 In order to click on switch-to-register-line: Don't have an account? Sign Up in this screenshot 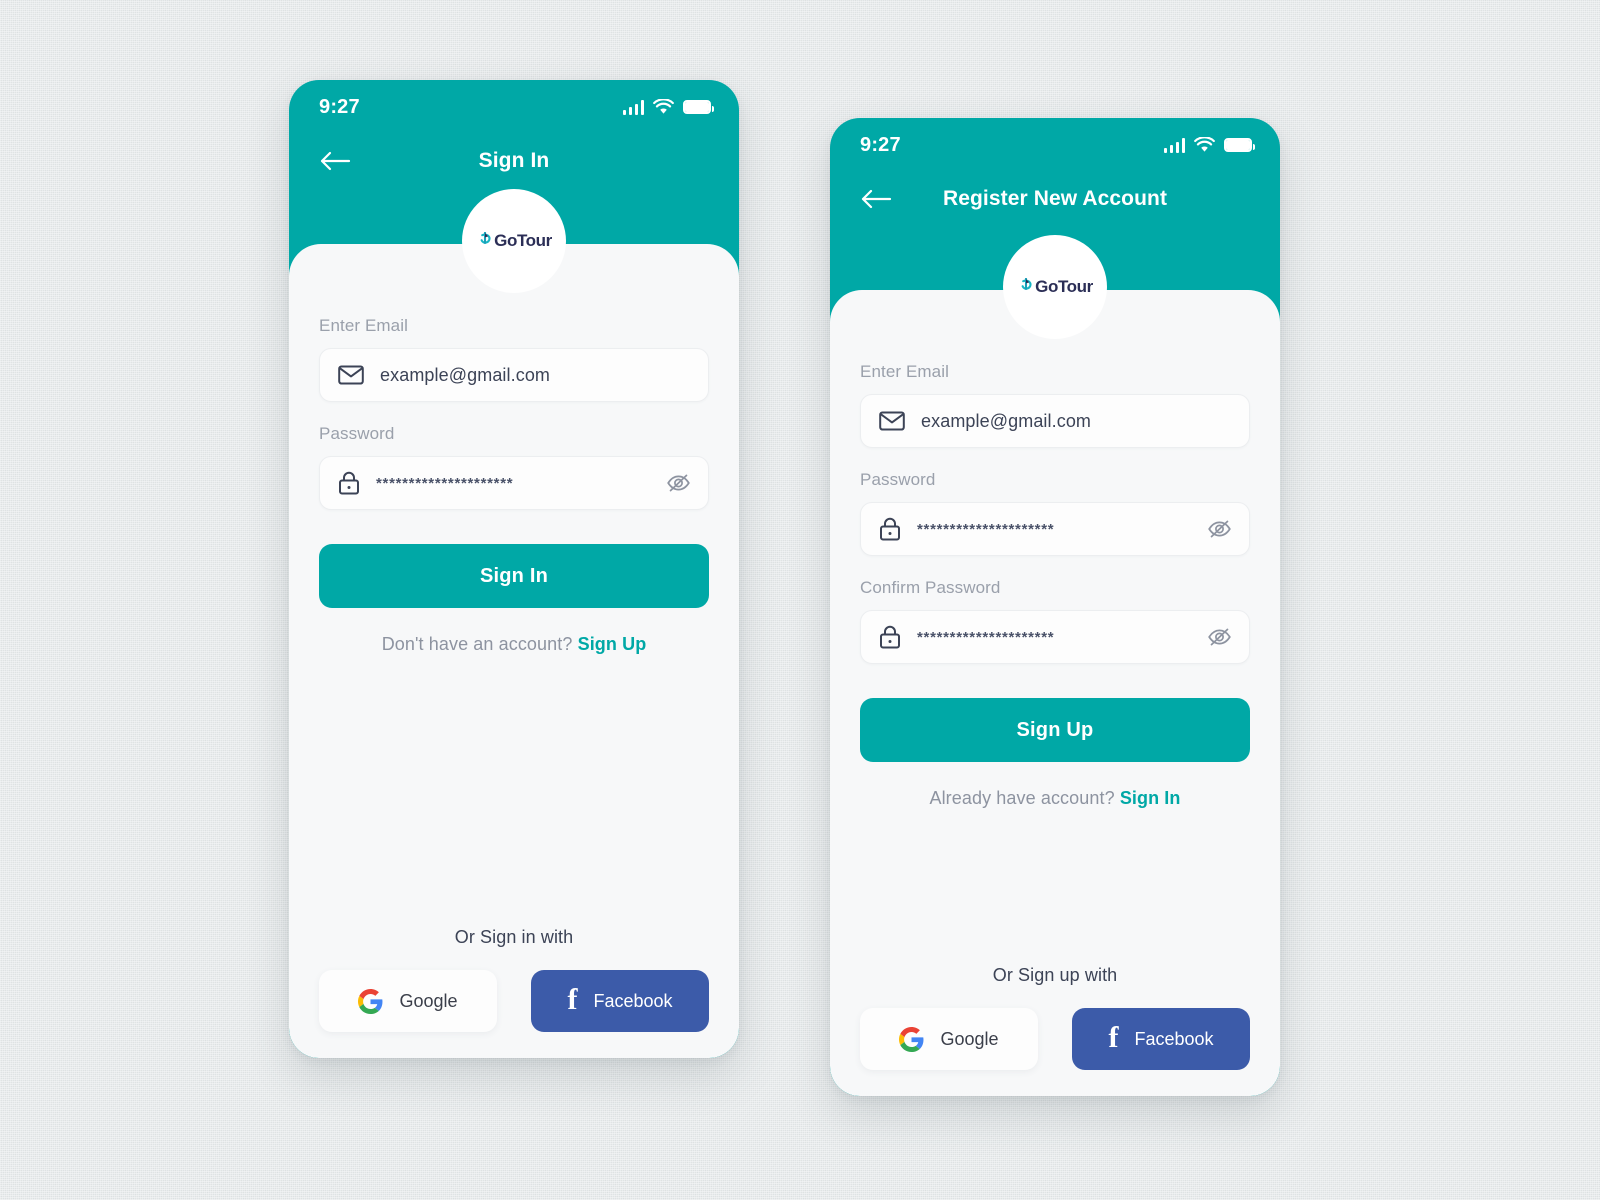, I will do `click(514, 644)`.